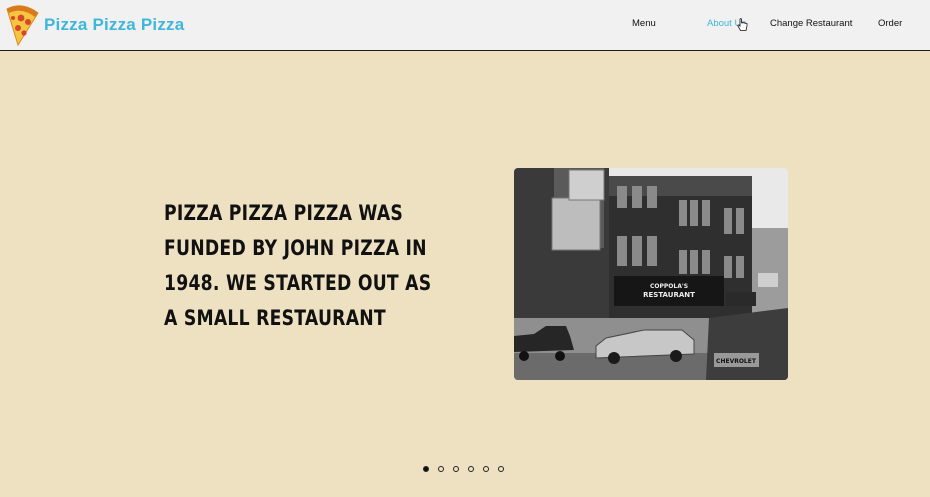  What do you see at coordinates (742, 24) in the screenshot?
I see `hand-cursor-icon` at bounding box center [742, 24].